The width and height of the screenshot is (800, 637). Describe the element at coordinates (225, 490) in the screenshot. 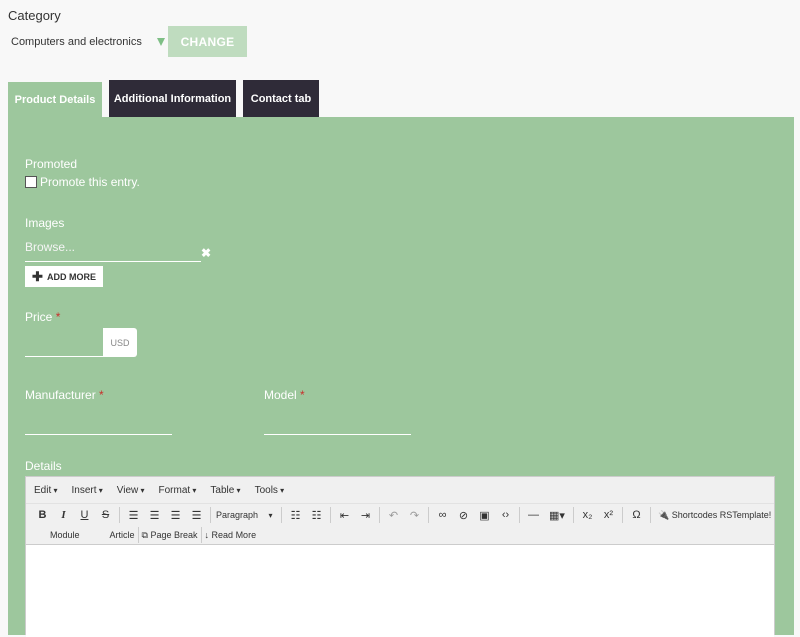

I see `menu-table: Table` at that location.